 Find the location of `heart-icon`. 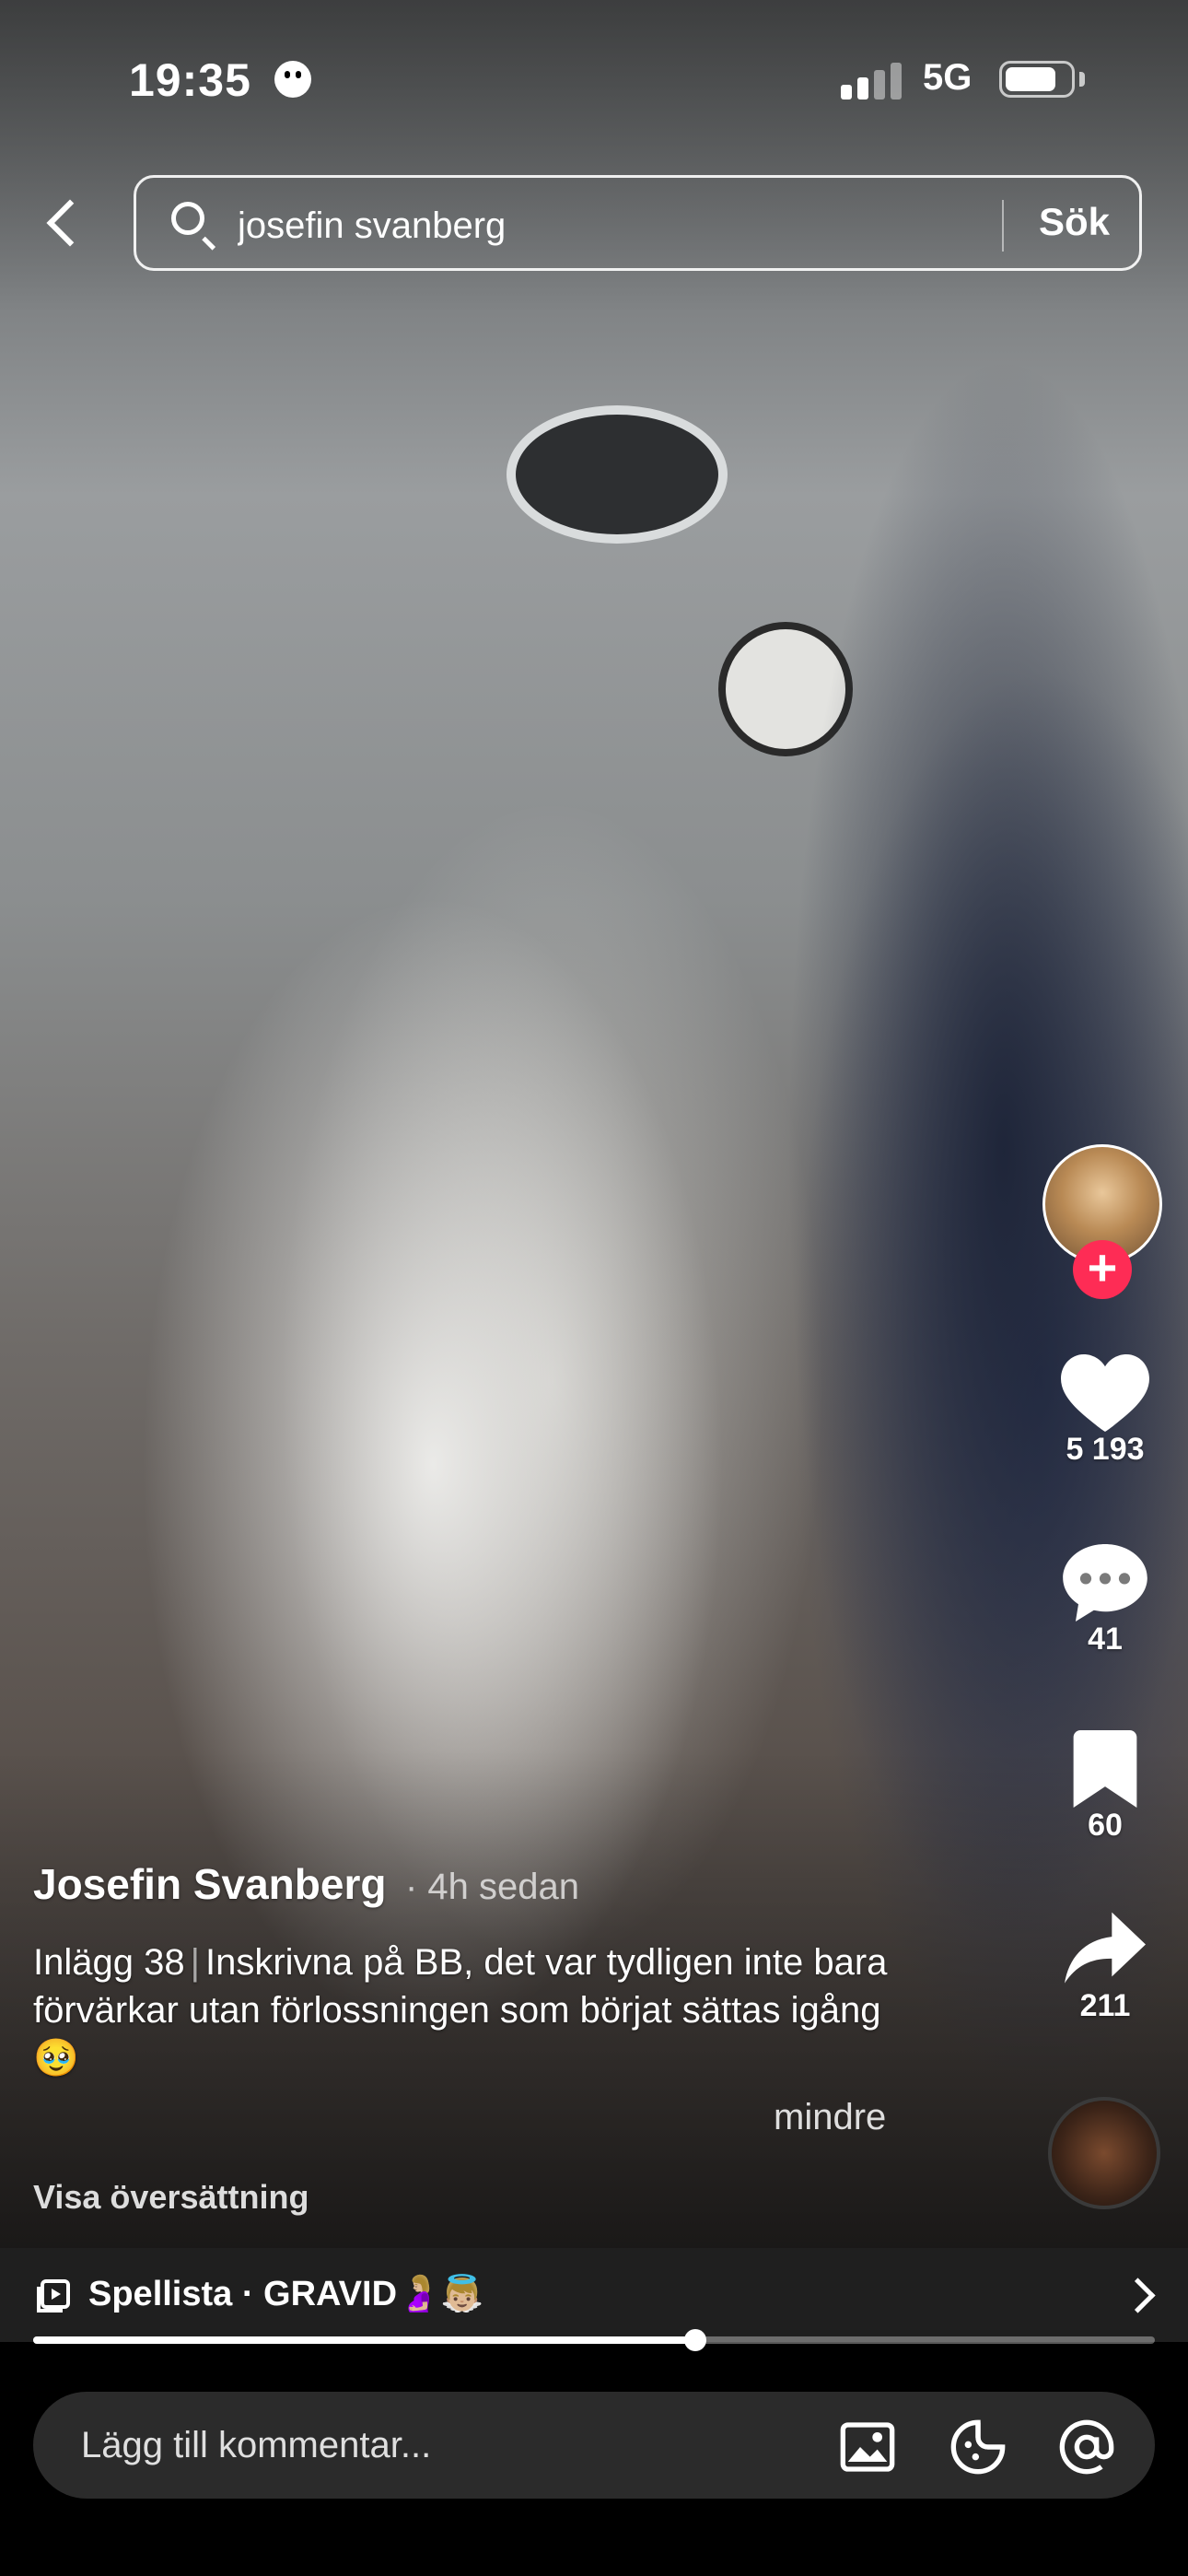

heart-icon is located at coordinates (1105, 1393).